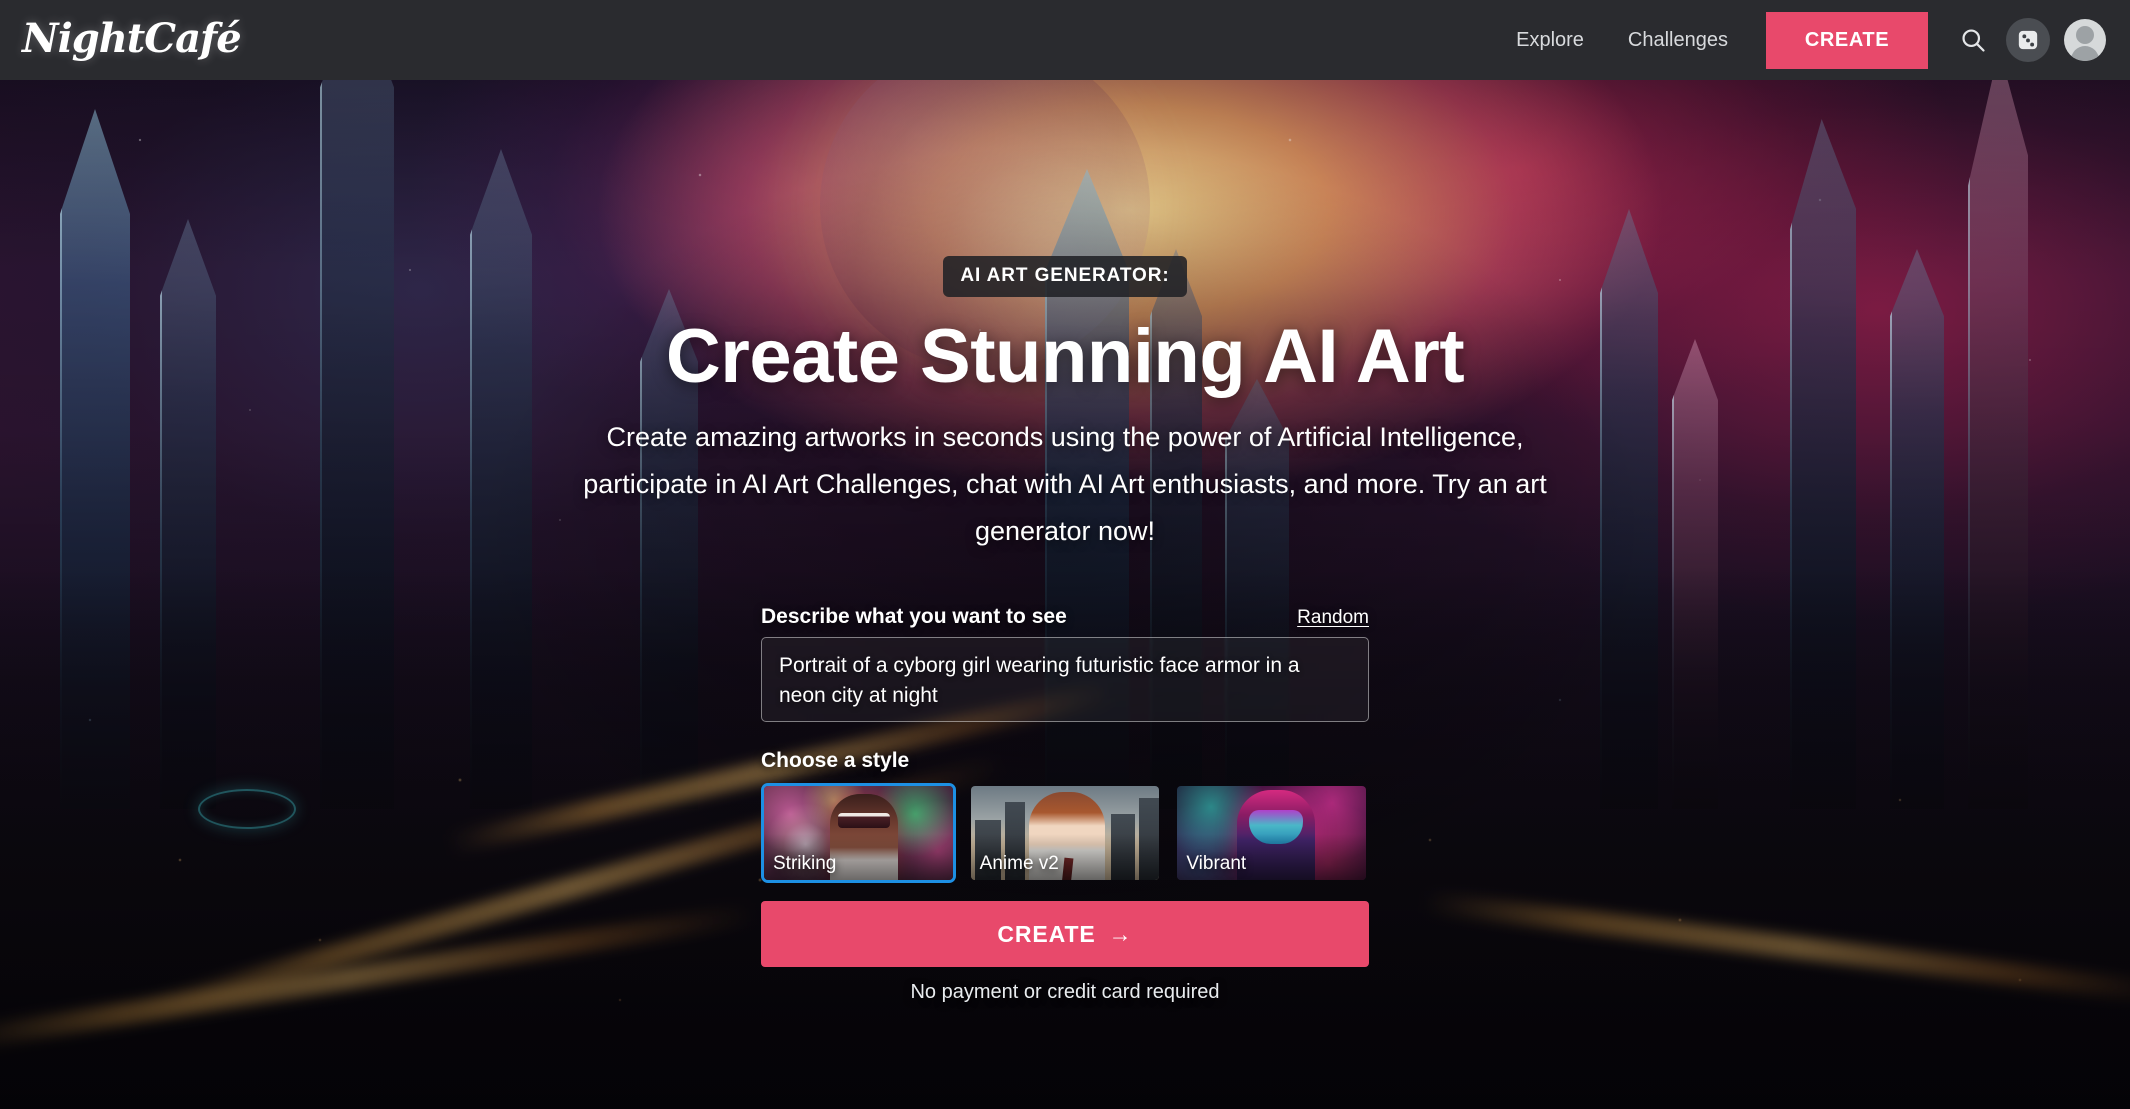  I want to click on prompt-label: Describe what you want to see, so click(914, 616).